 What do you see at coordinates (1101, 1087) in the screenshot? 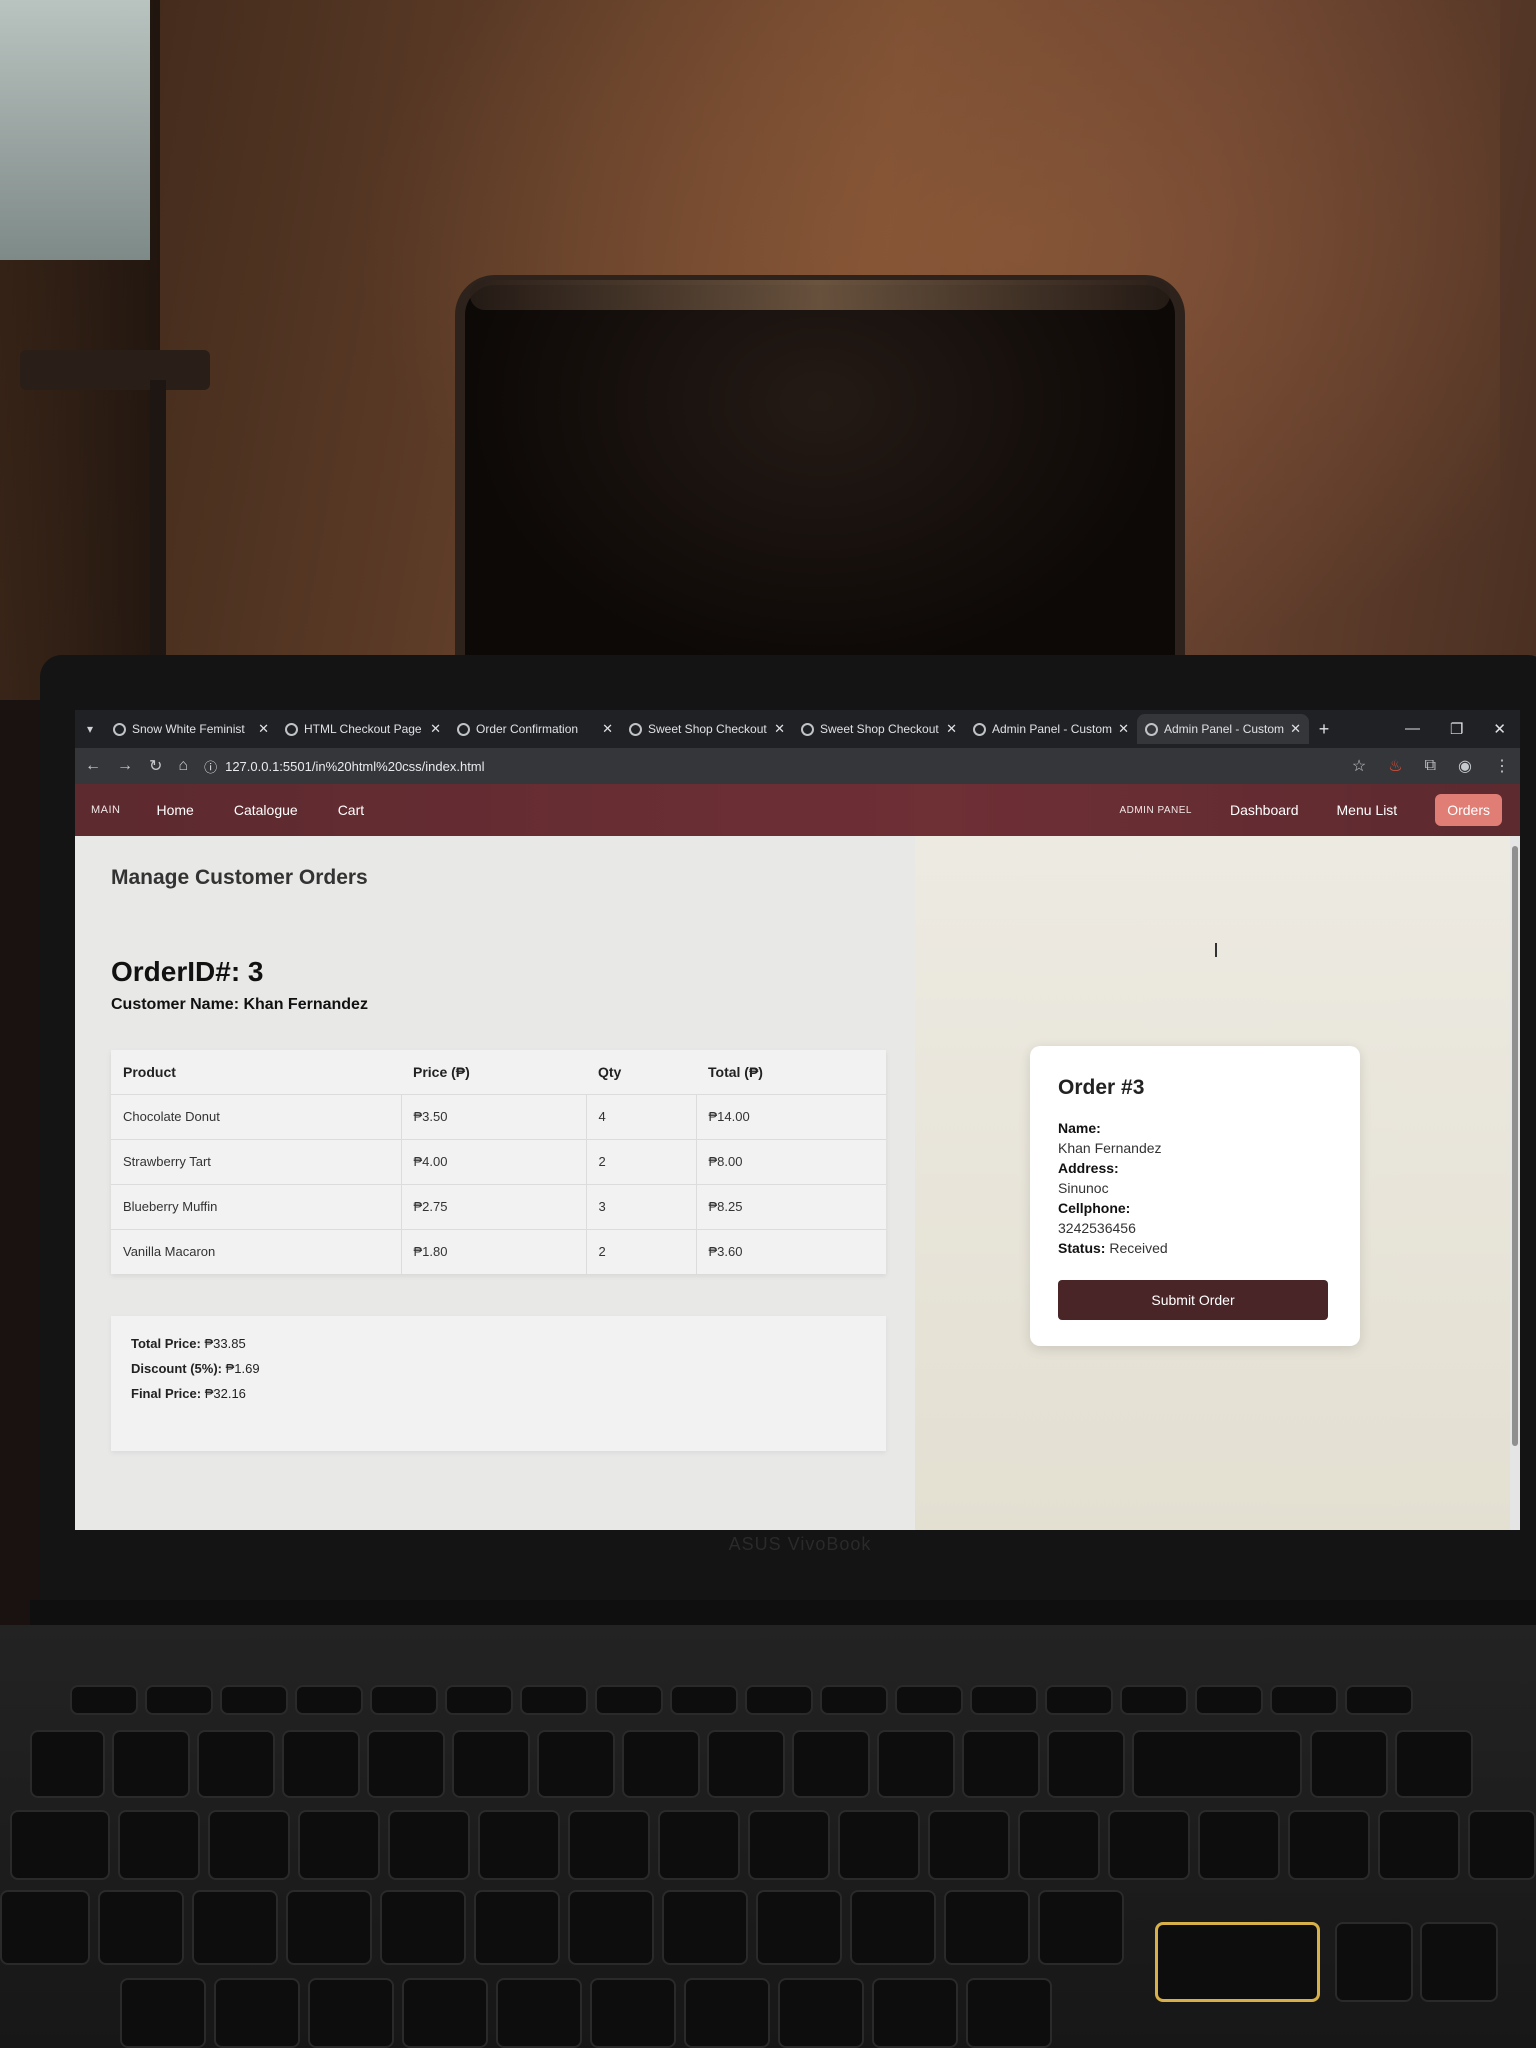
I see `order-card-title: Order #3` at bounding box center [1101, 1087].